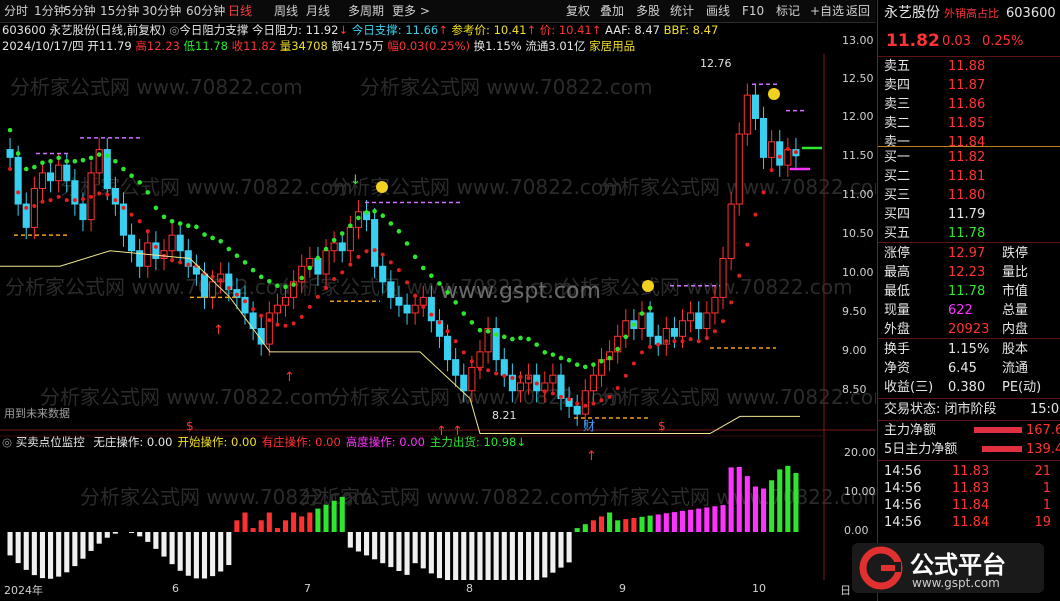 The width and height of the screenshot is (1060, 601). Describe the element at coordinates (1015, 310) in the screenshot. I see `stat-right-label: 总量` at that location.